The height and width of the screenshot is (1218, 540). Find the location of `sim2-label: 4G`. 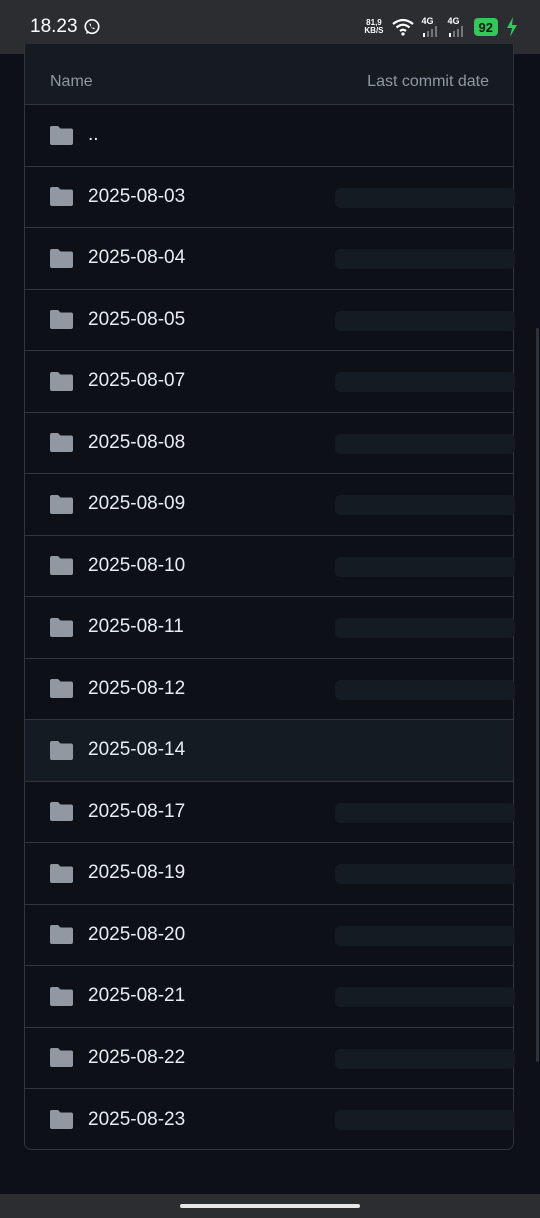

sim2-label: 4G is located at coordinates (453, 21).